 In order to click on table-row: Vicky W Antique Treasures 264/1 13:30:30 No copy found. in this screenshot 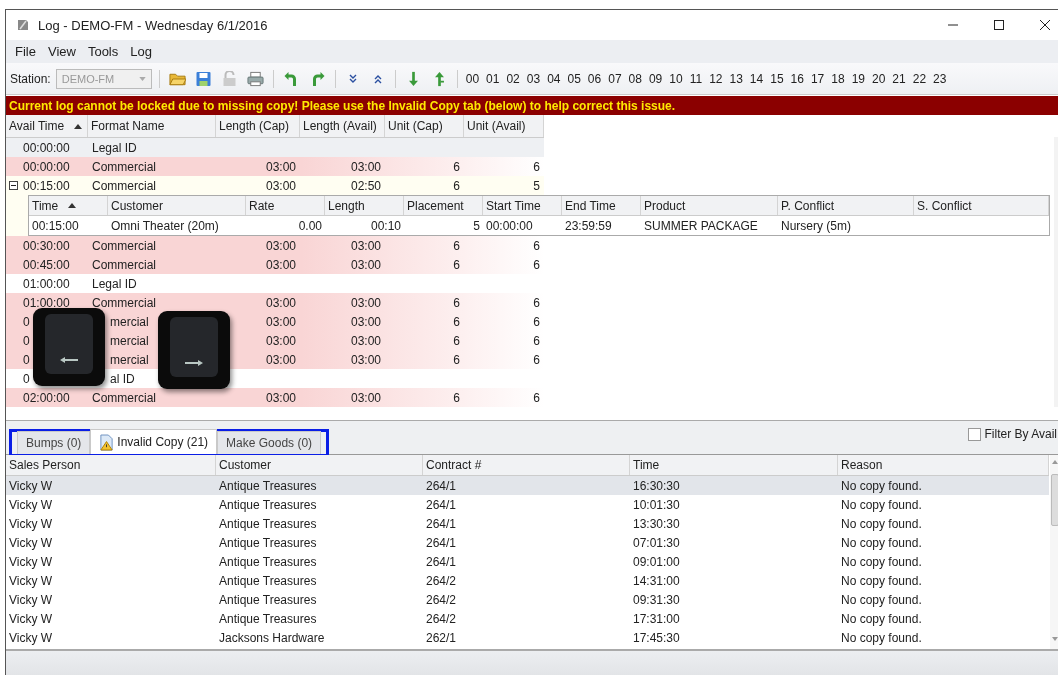, I will do `click(527, 523)`.